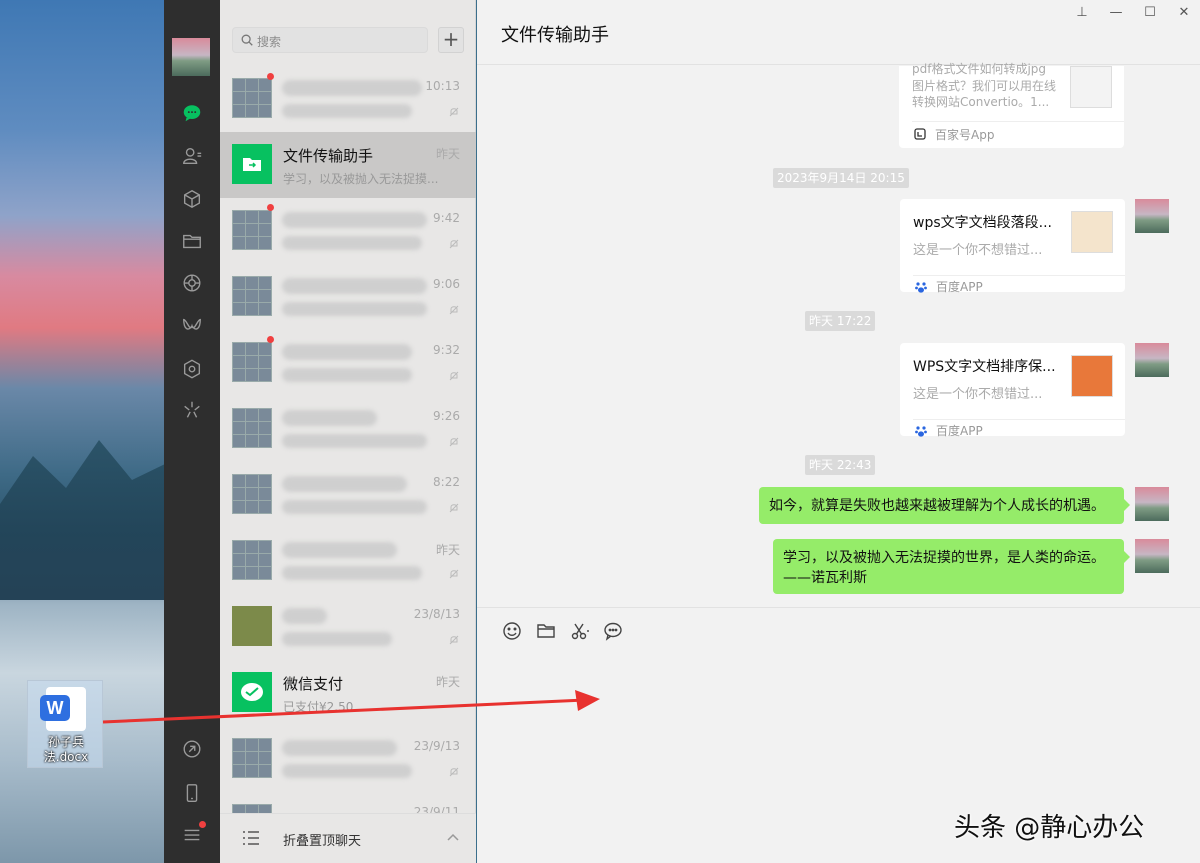 This screenshot has height=863, width=1200. Describe the element at coordinates (348, 99) in the screenshot. I see `chat-item: 10:13` at that location.